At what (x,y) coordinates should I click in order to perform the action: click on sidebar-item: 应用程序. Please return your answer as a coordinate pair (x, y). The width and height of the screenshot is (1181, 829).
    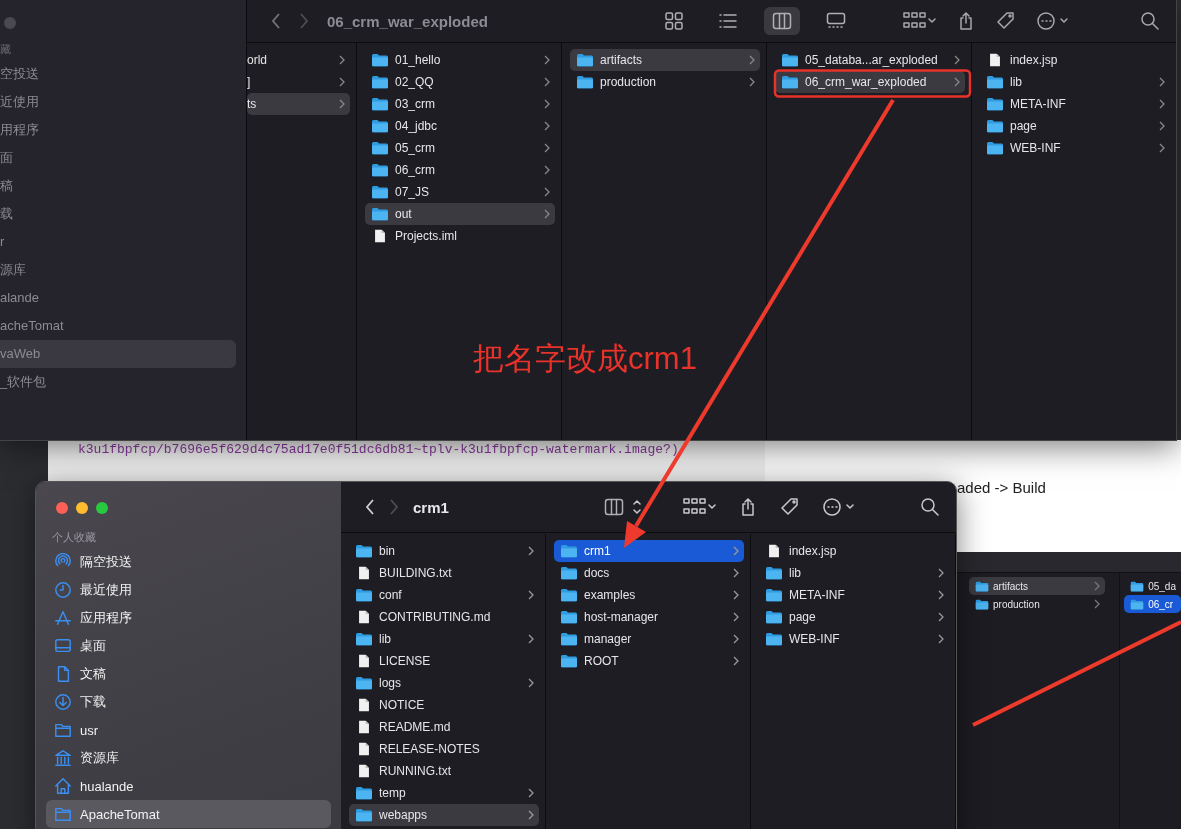
    Looking at the image, I should click on (188, 618).